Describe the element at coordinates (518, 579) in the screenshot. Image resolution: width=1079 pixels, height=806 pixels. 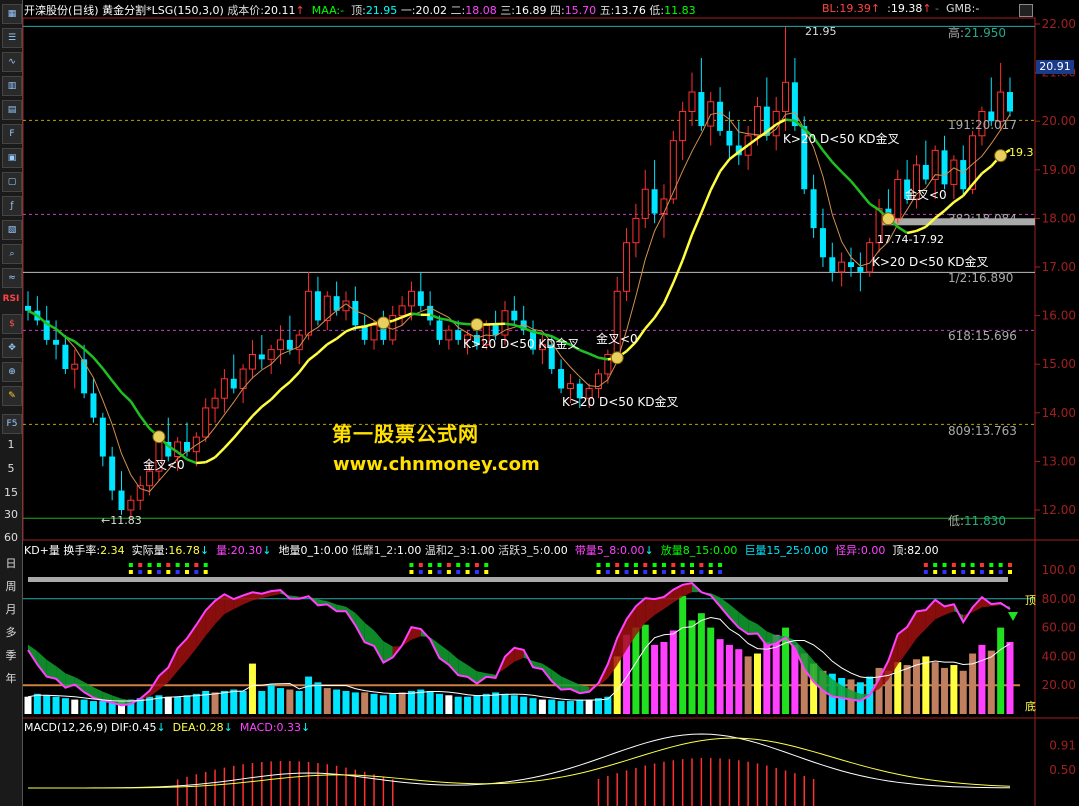
I see `kd-top-bar` at that location.